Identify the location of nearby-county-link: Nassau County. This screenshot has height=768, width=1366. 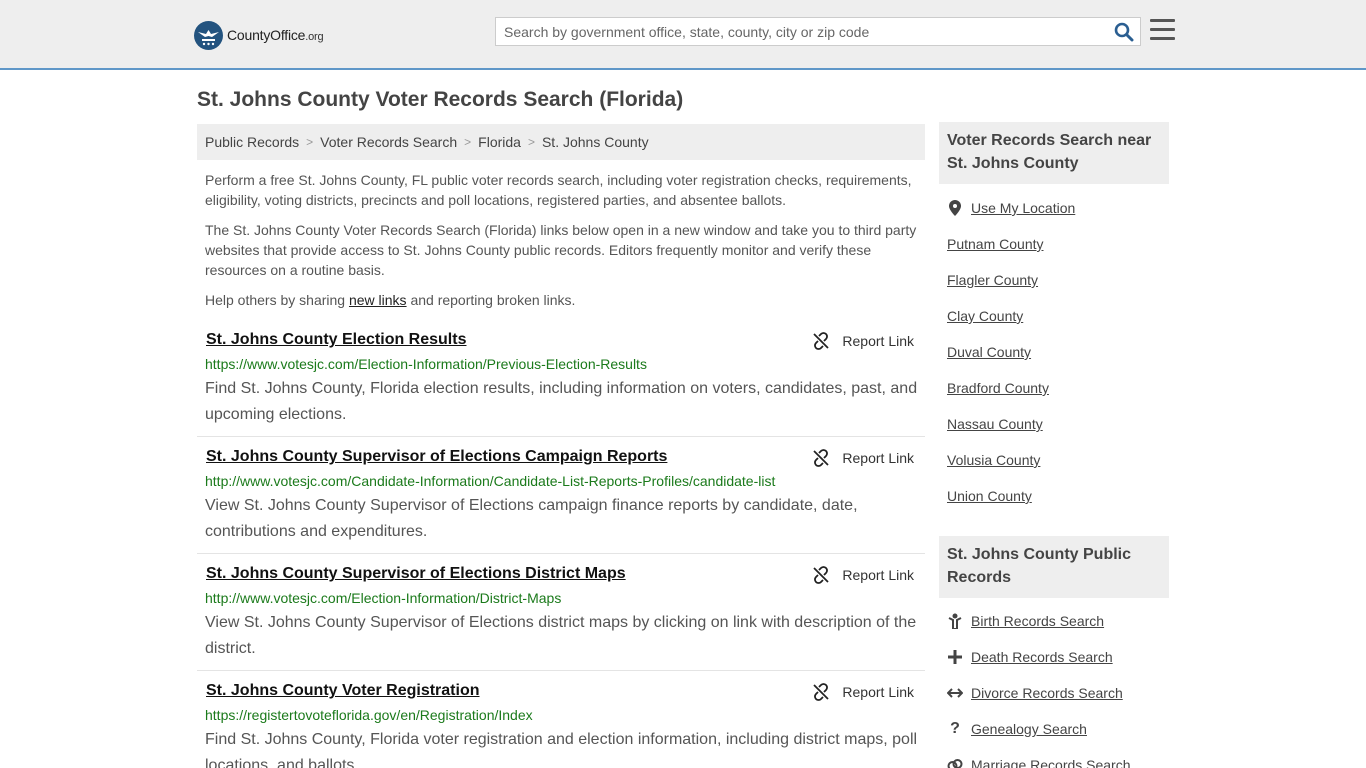
(995, 424).